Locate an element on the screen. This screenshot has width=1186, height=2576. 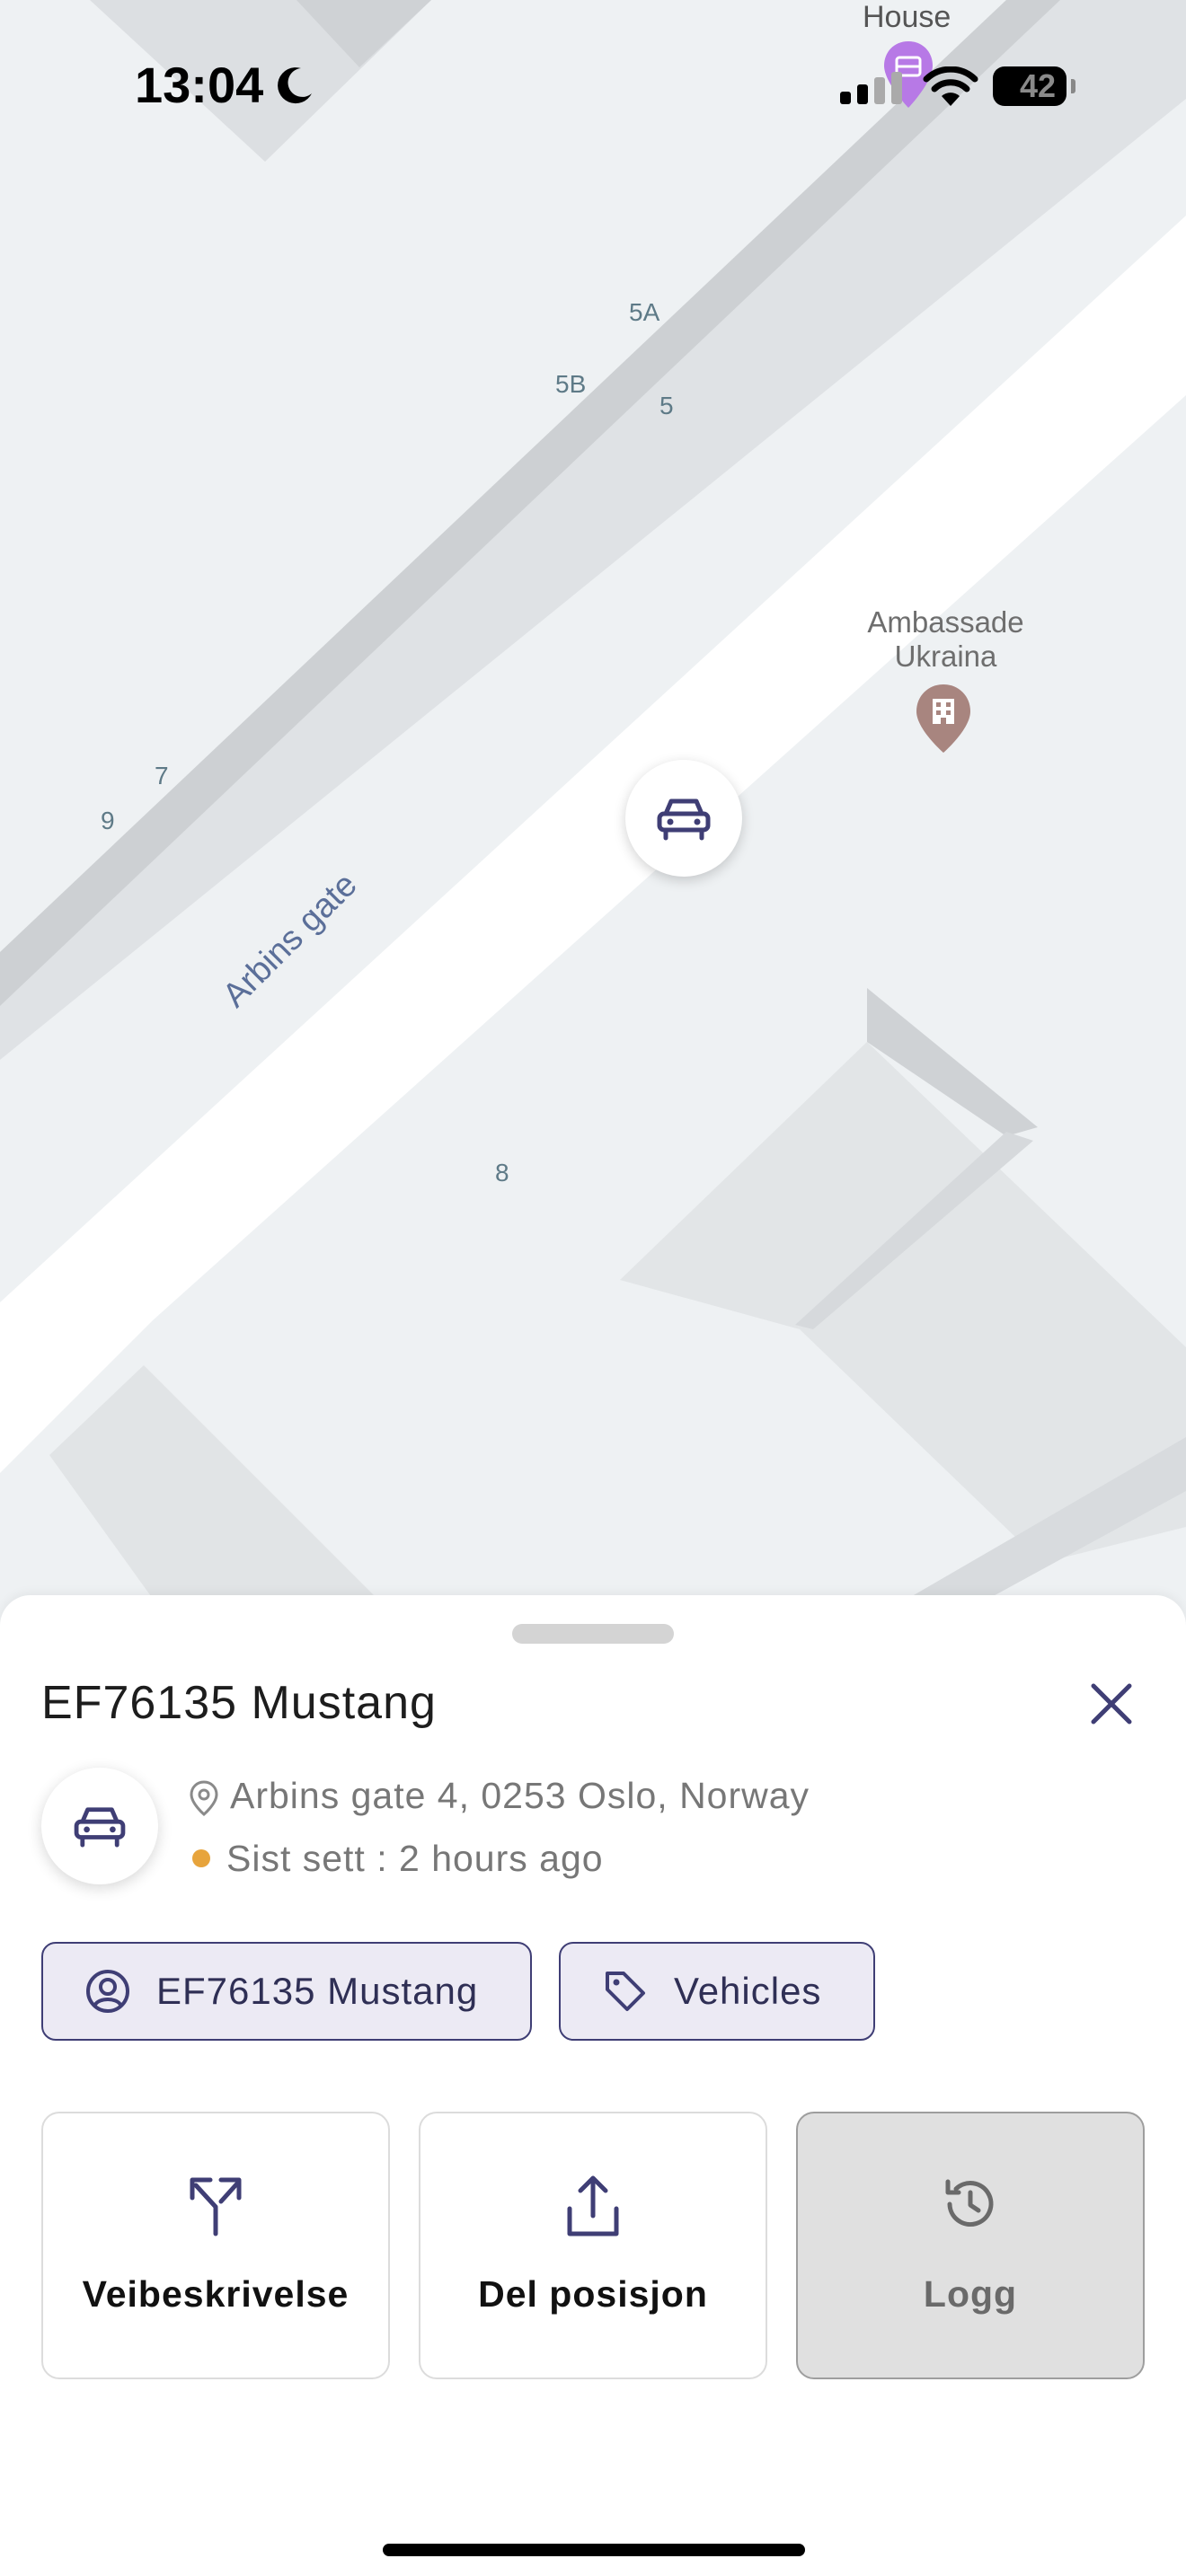
address-number: 5 is located at coordinates (666, 405).